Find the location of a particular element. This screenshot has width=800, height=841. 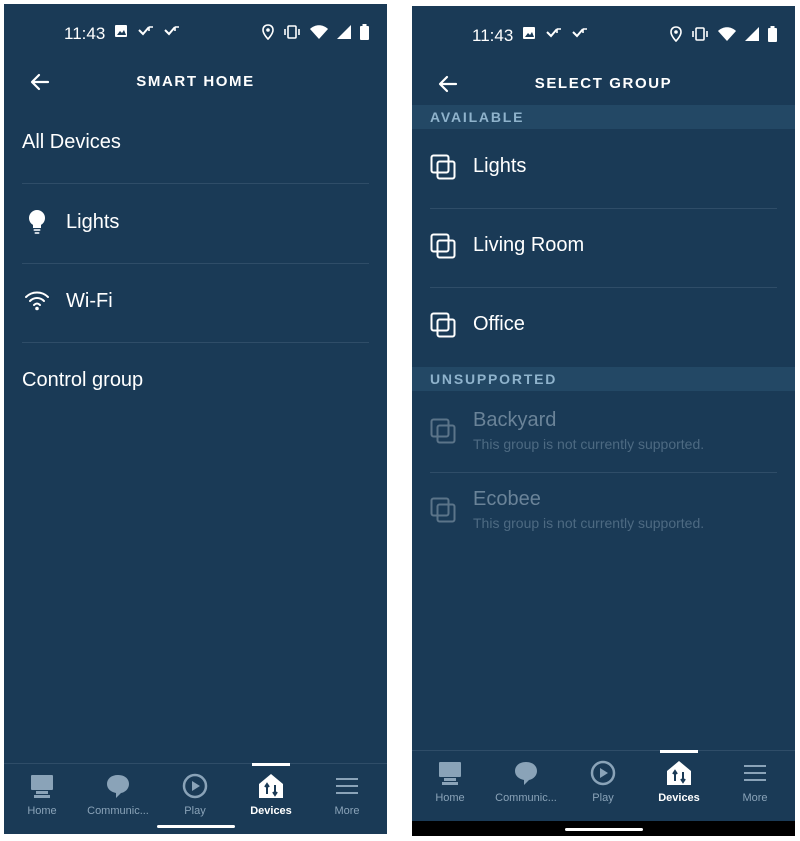

app-bar: SMART HOME is located at coordinates (195, 82).